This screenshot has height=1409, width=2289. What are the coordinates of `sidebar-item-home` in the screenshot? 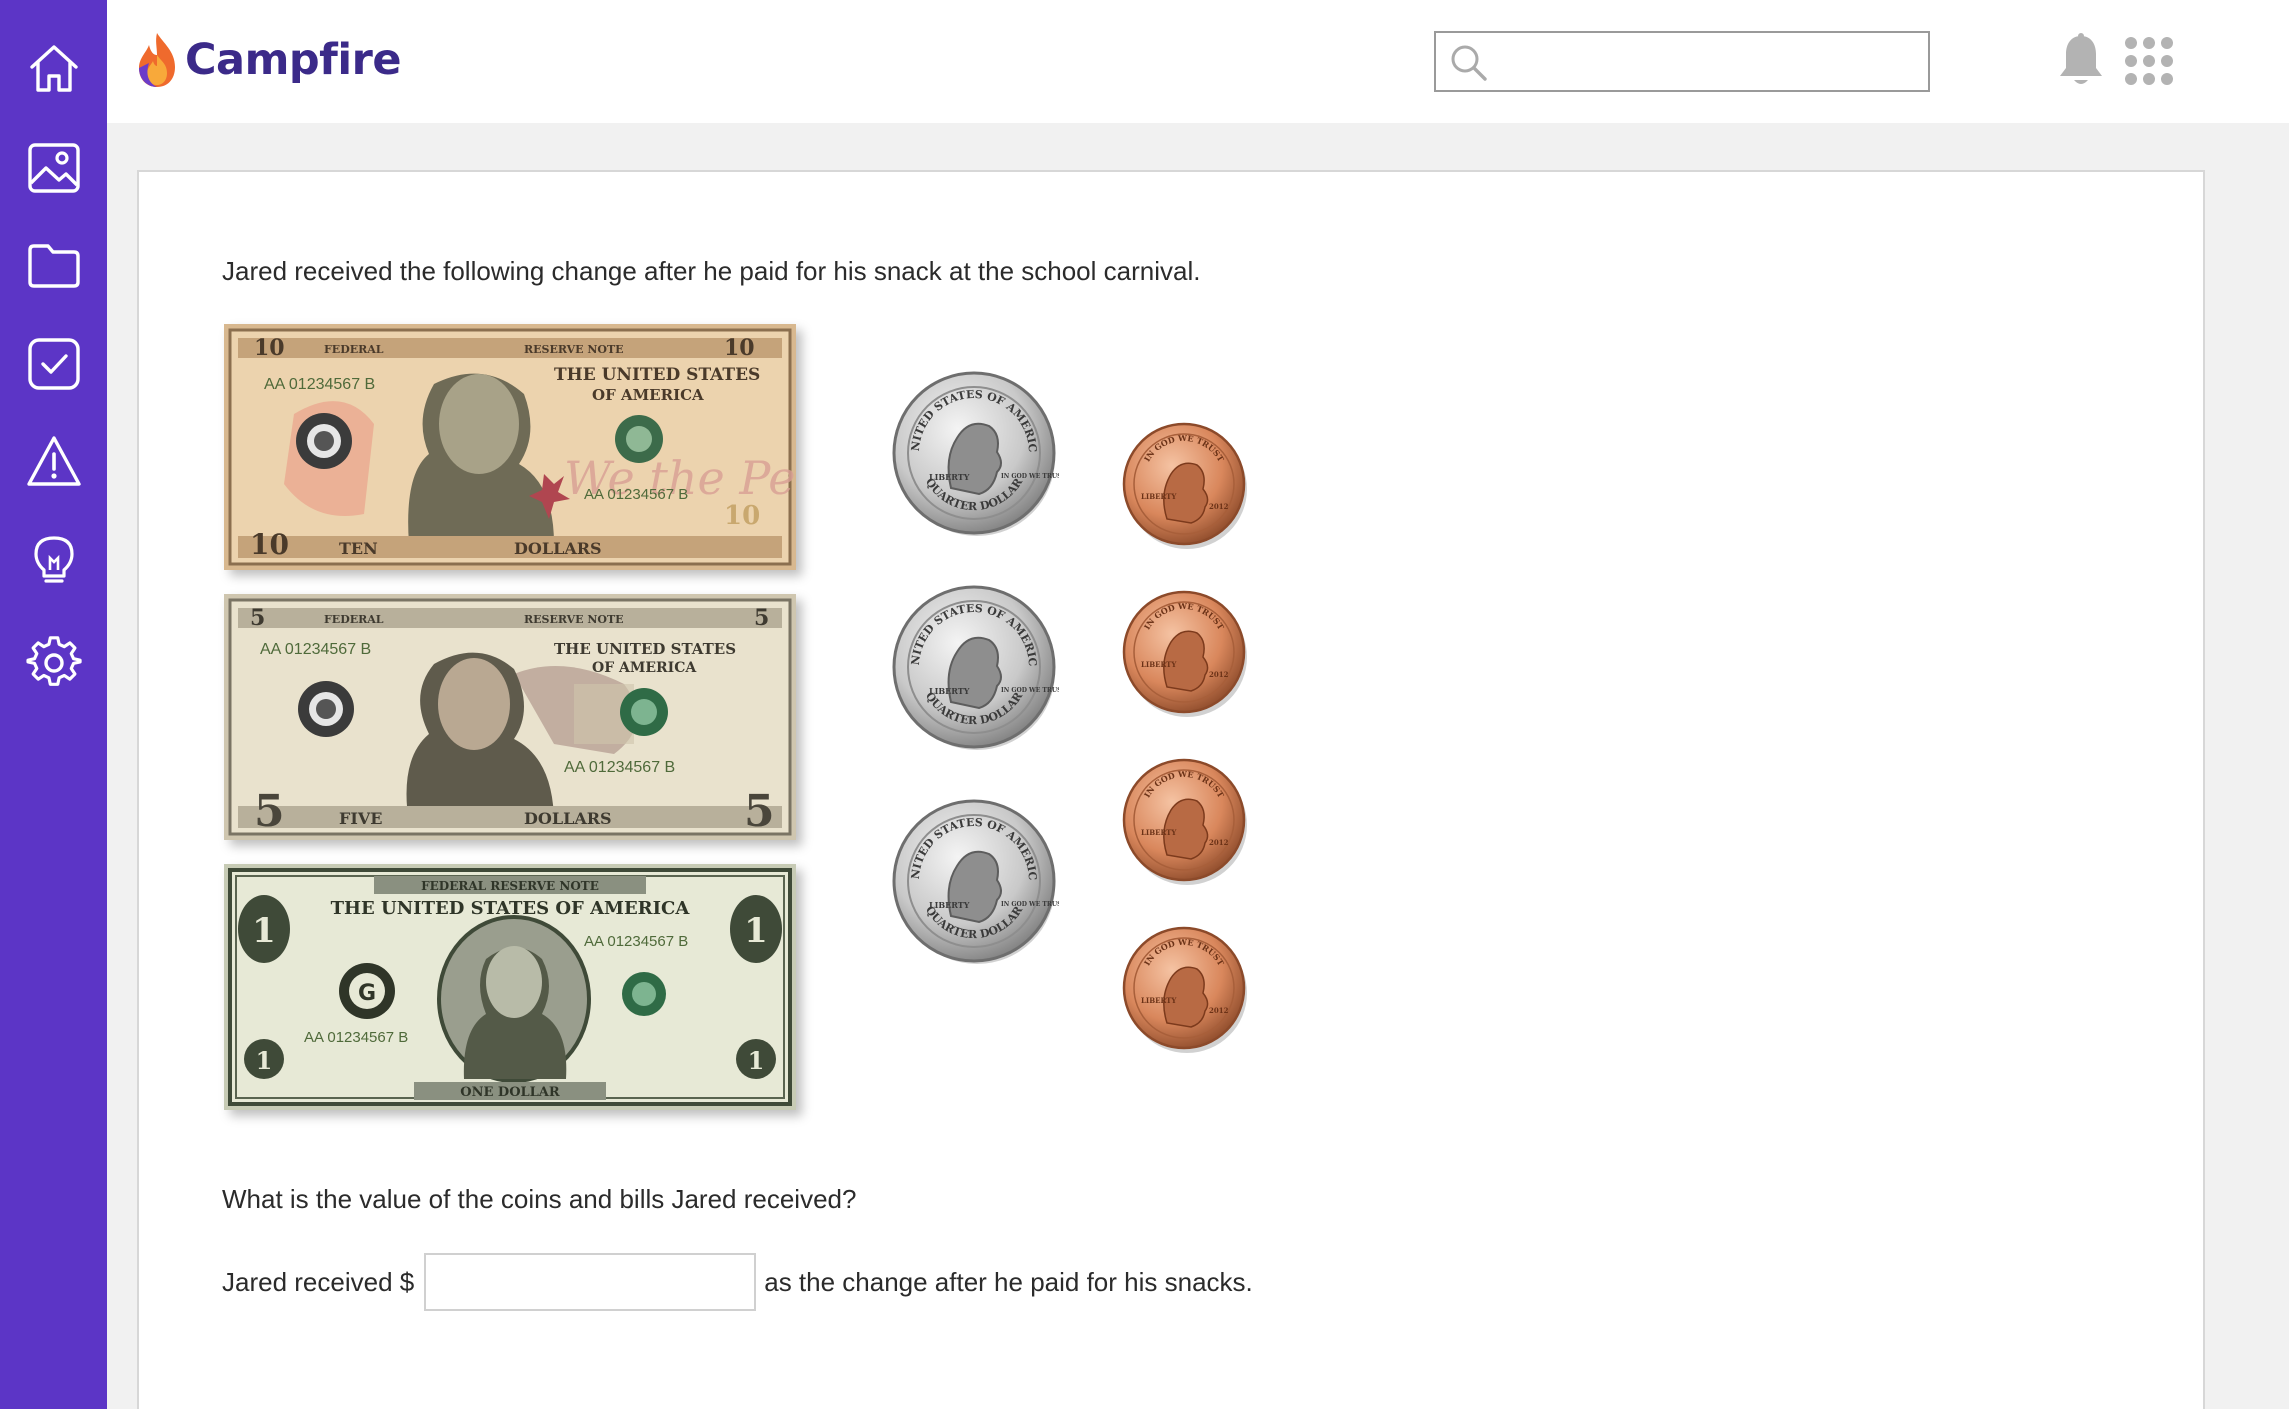 It's located at (54, 68).